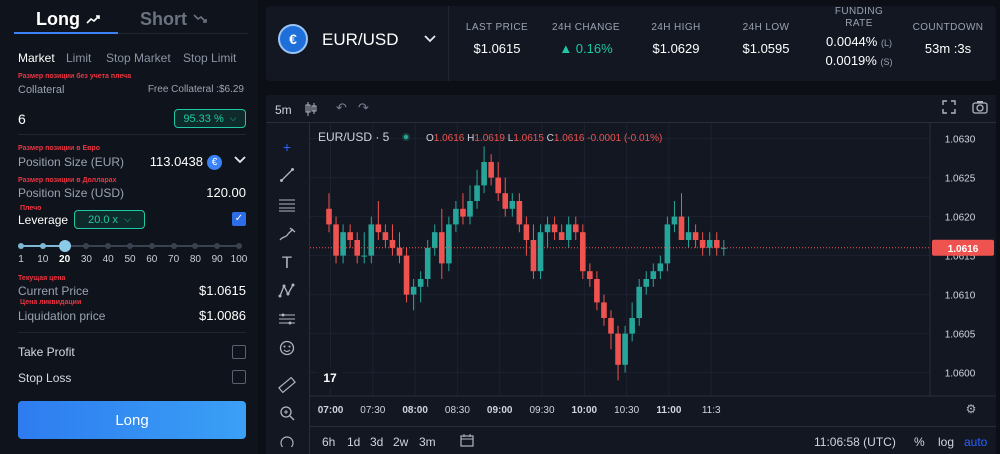 The width and height of the screenshot is (1000, 454). What do you see at coordinates (287, 175) in the screenshot?
I see `trend-line-icon` at bounding box center [287, 175].